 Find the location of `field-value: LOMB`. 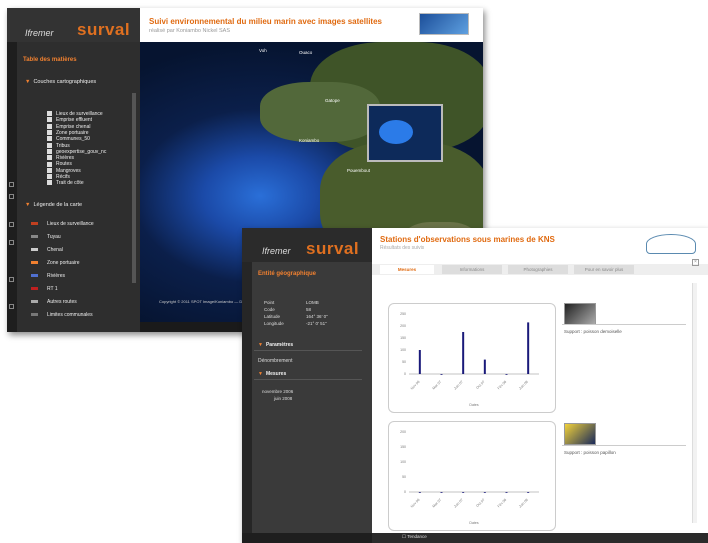

field-value: LOMB is located at coordinates (312, 302).